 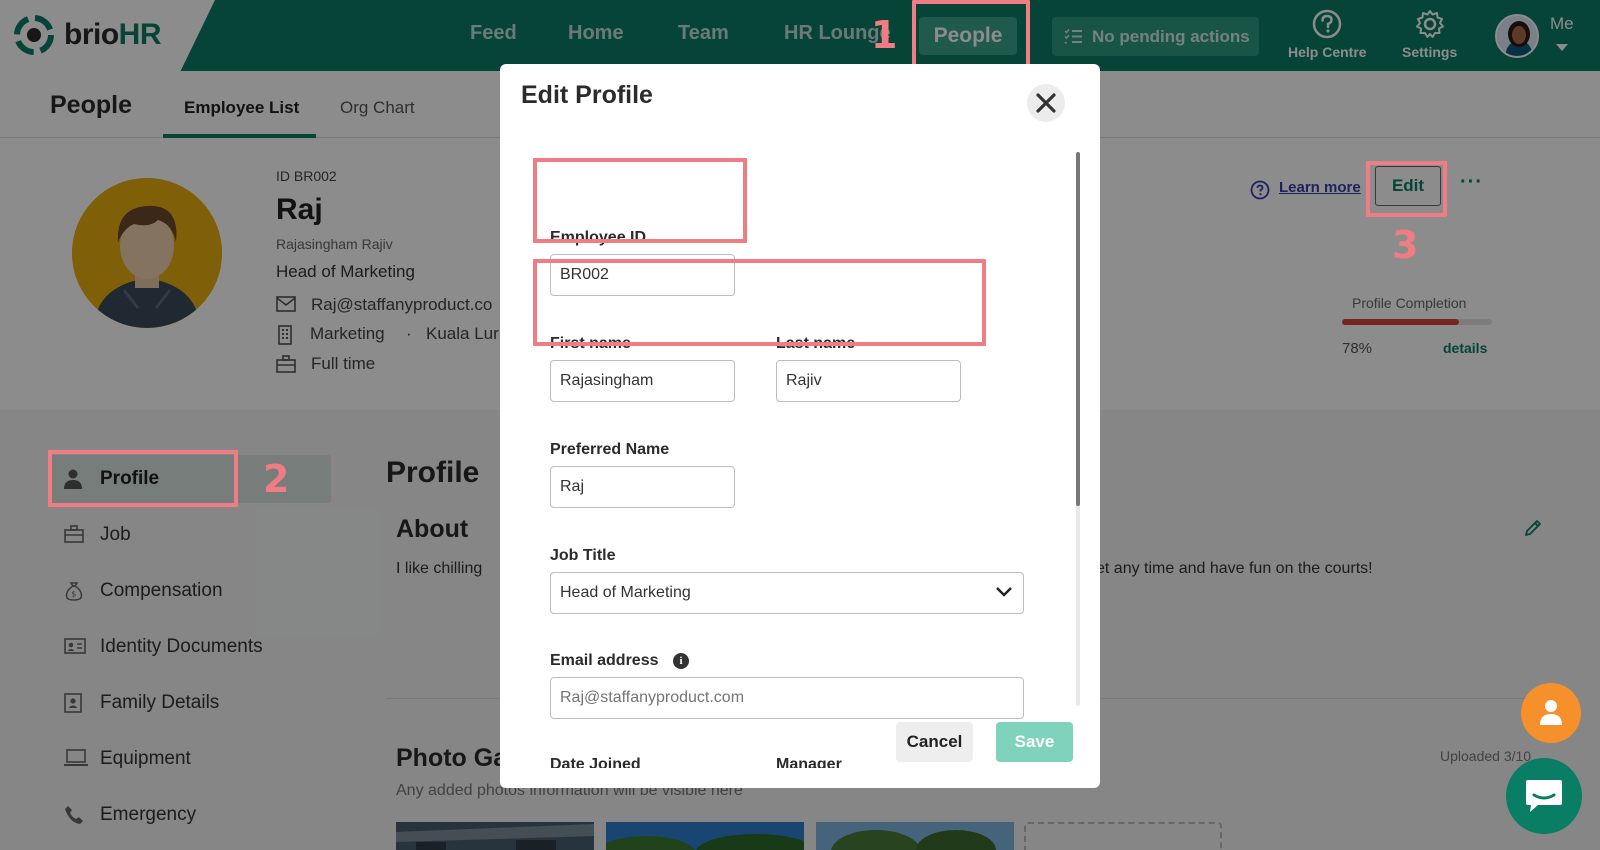 What do you see at coordinates (787, 698) in the screenshot?
I see `email-field` at bounding box center [787, 698].